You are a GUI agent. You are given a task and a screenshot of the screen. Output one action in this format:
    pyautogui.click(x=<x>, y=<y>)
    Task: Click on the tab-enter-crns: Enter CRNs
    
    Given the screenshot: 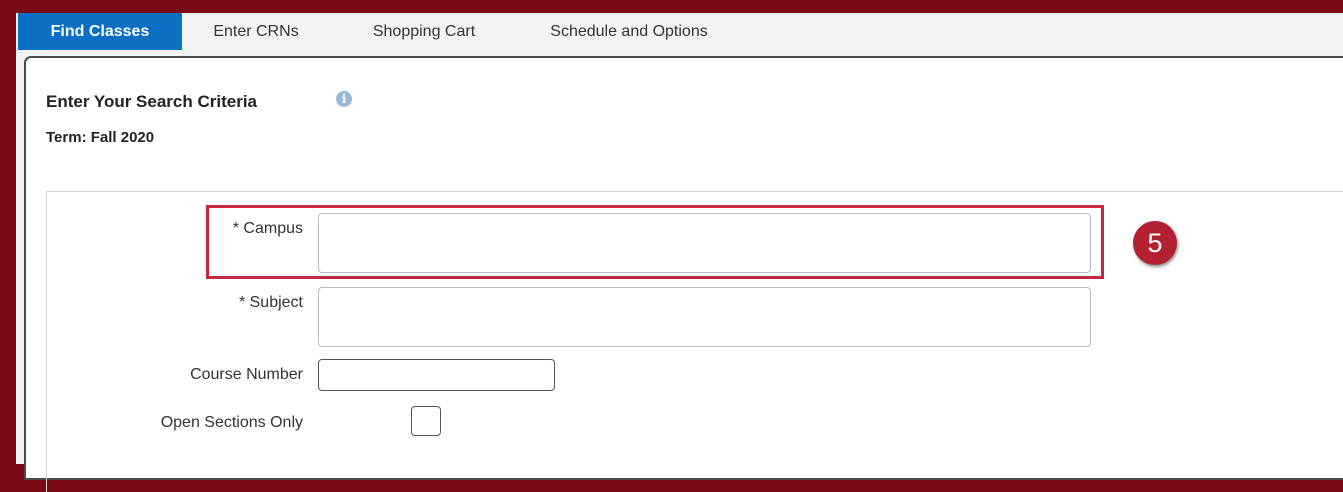 What is the action you would take?
    pyautogui.click(x=256, y=31)
    